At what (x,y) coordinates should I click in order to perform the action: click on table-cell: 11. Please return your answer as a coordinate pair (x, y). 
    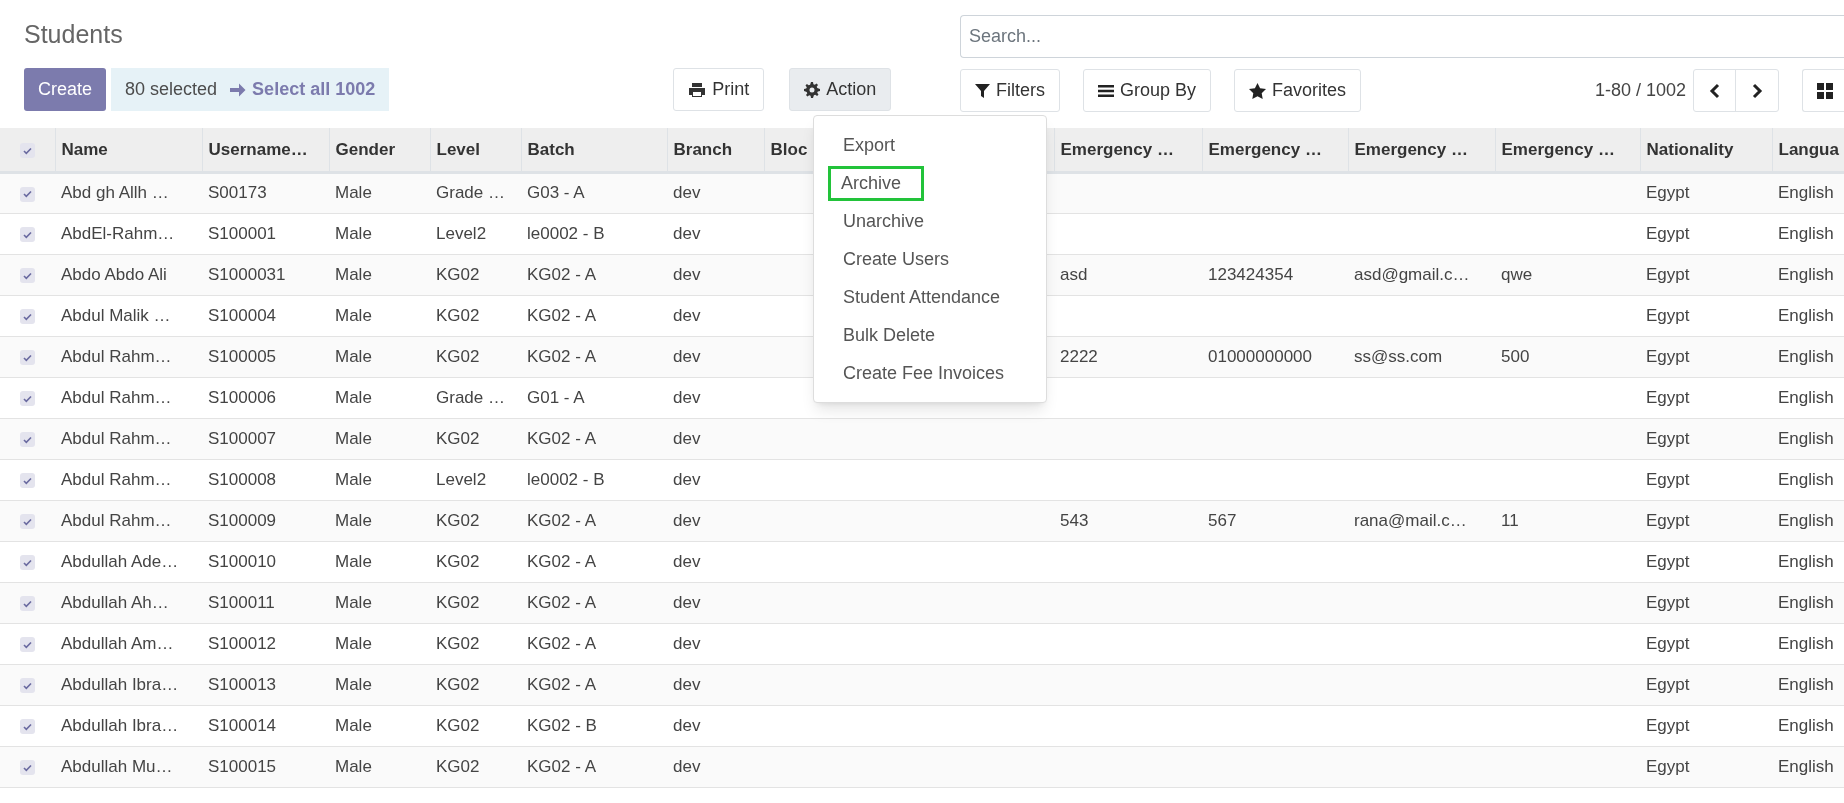
    Looking at the image, I should click on (1510, 520).